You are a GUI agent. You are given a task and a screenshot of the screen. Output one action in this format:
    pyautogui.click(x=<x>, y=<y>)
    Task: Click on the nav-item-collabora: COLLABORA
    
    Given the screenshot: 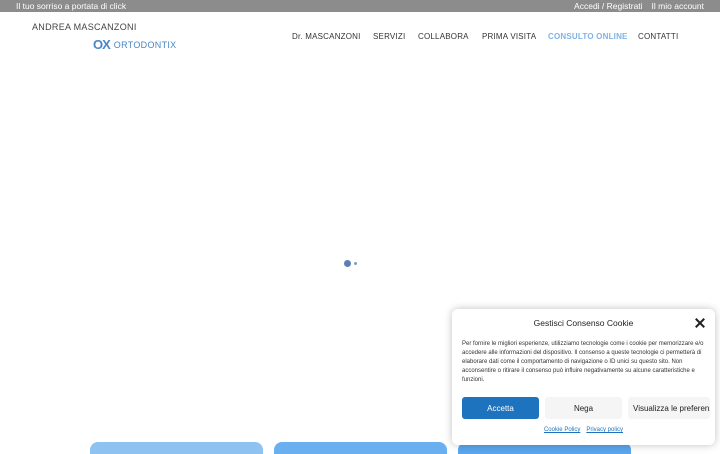 What is the action you would take?
    pyautogui.click(x=443, y=36)
    